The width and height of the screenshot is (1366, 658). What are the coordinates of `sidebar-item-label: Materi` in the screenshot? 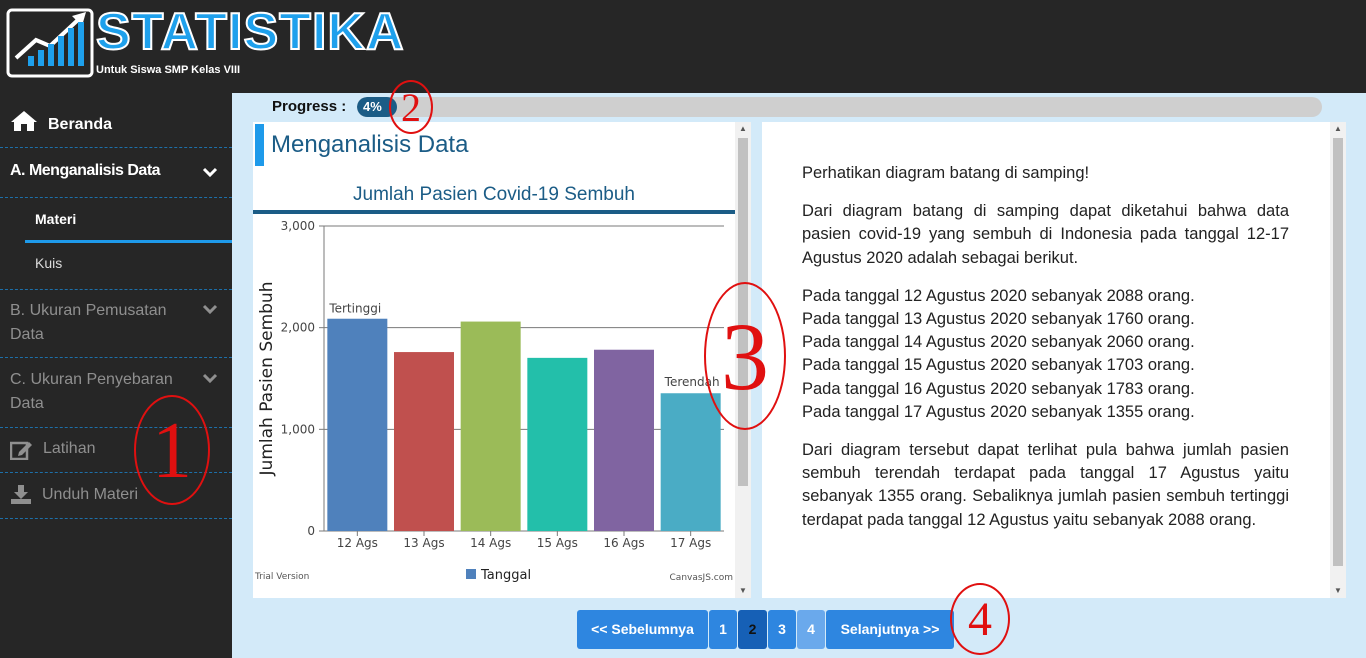 It's located at (56, 219).